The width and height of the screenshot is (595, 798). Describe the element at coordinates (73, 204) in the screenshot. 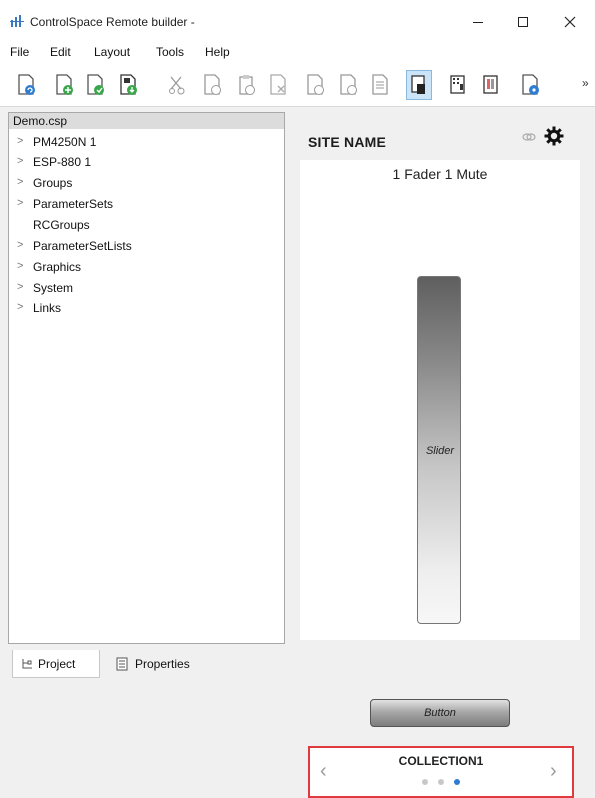

I see `tree-item-label: ParameterSets` at that location.